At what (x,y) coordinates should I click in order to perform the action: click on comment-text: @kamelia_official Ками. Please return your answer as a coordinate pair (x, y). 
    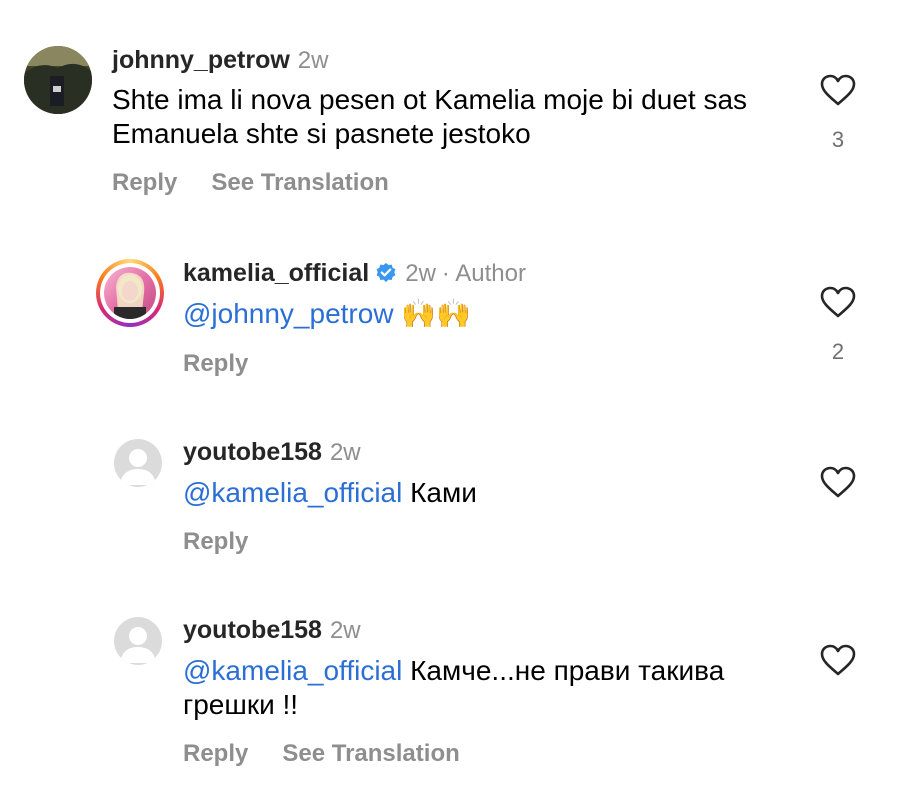
    Looking at the image, I should click on (483, 493).